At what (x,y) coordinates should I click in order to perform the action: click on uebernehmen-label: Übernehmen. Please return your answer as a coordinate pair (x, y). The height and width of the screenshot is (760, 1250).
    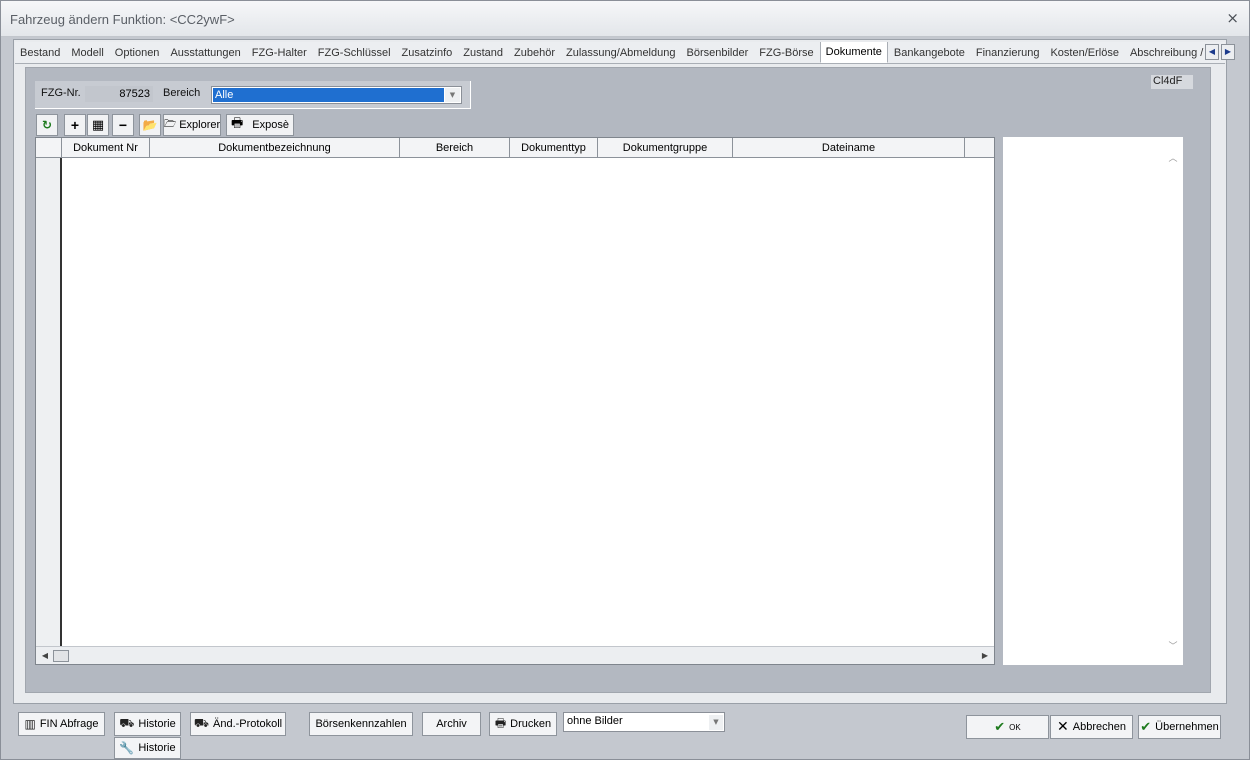
    Looking at the image, I should click on (1187, 727).